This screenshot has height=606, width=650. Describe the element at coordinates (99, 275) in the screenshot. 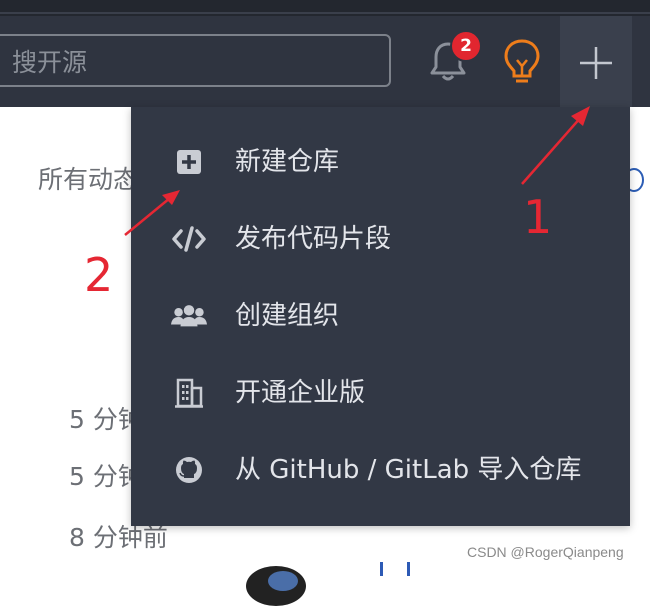

I see `annotation-label: 2` at that location.